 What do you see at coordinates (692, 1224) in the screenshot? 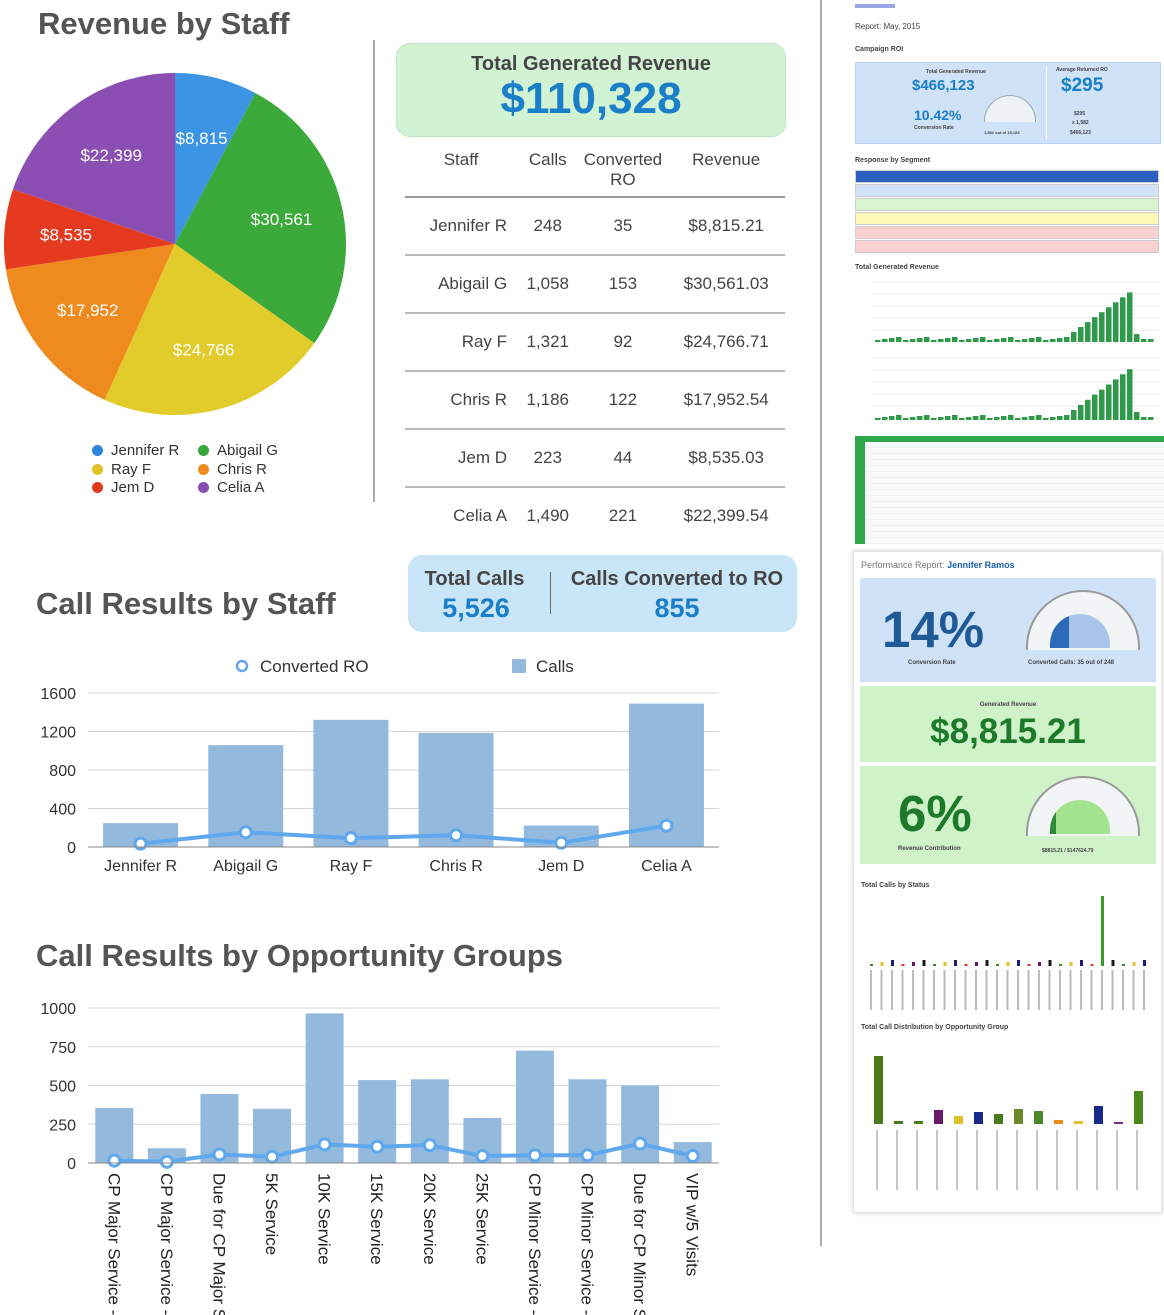
I see `x-tick-label: VIP w/5 Visits` at bounding box center [692, 1224].